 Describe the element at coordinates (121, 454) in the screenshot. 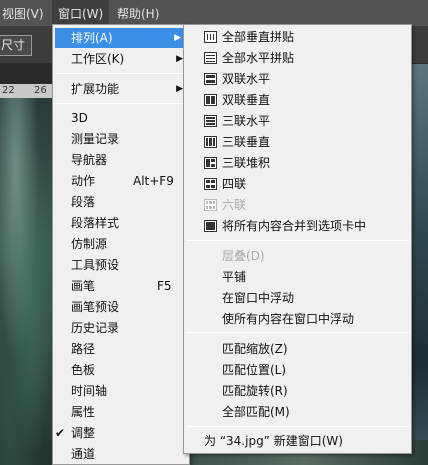

I see `menu-item-channels: 通道` at that location.